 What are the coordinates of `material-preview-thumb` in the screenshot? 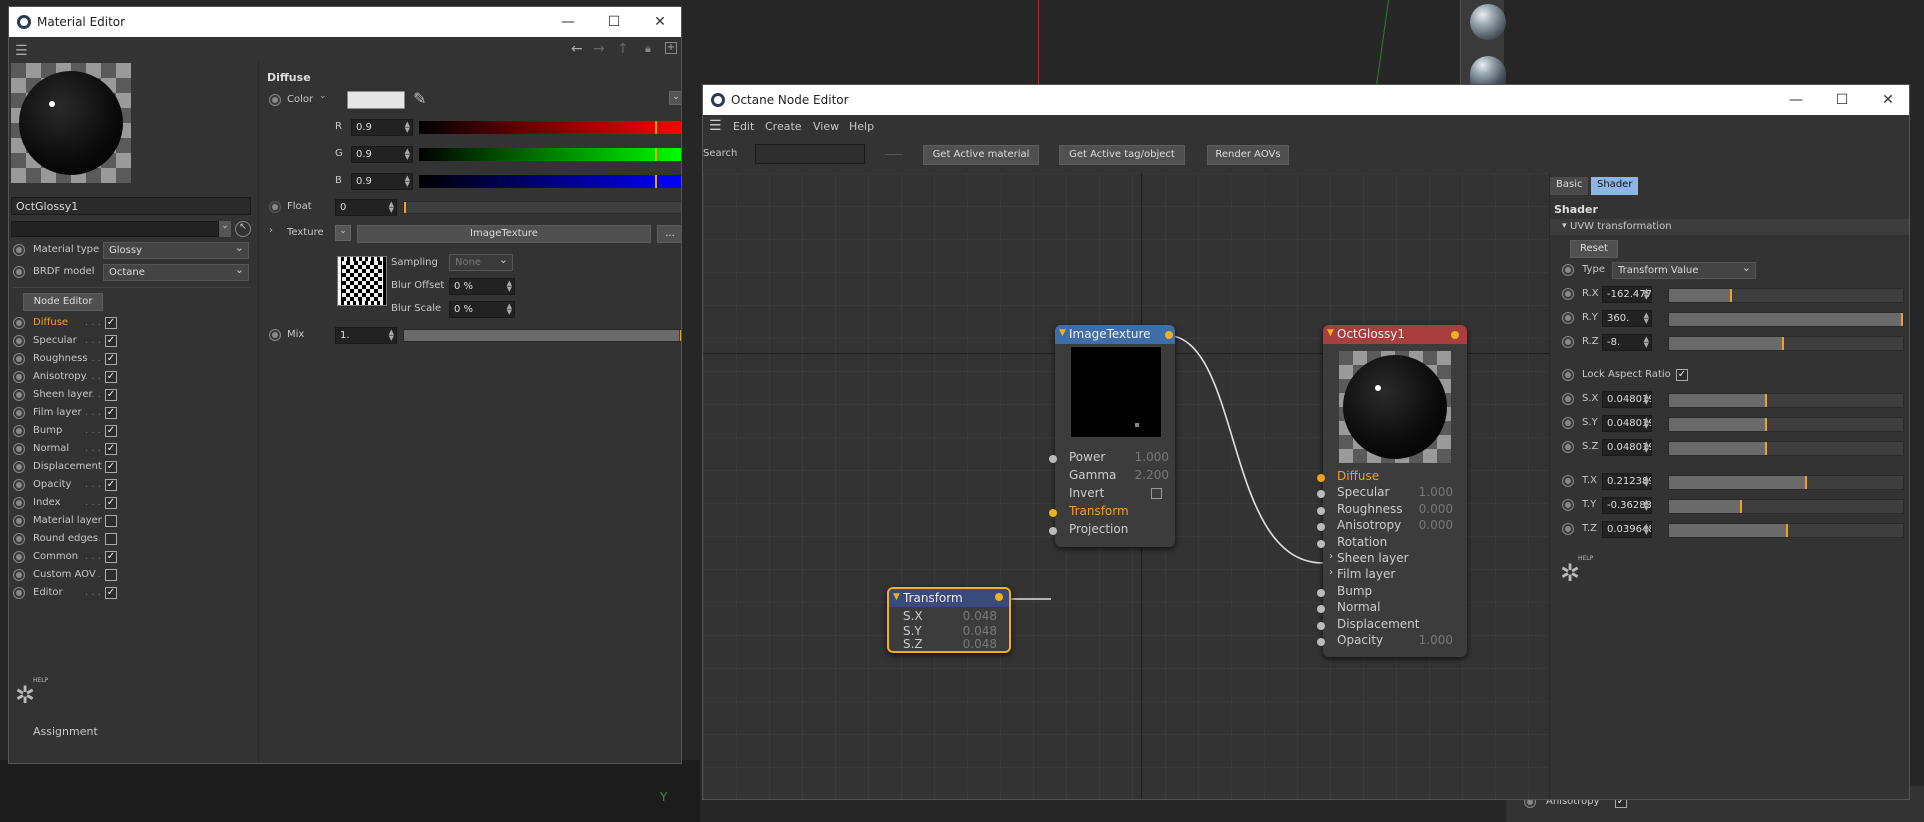 It's located at (1488, 71).